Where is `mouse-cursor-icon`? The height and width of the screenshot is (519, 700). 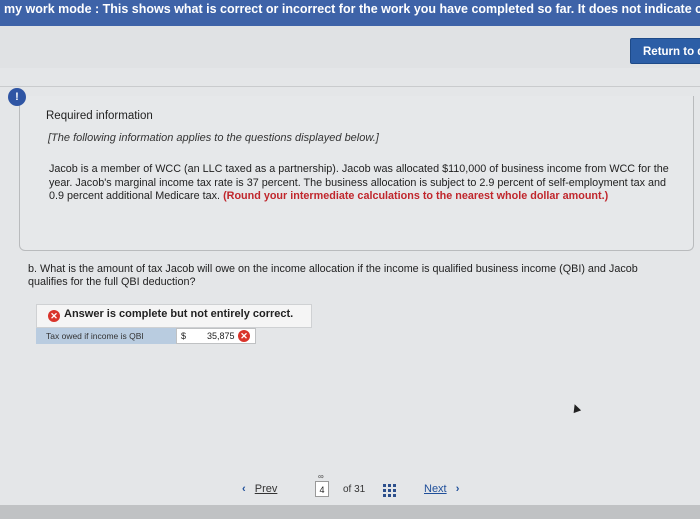 mouse-cursor-icon is located at coordinates (576, 408).